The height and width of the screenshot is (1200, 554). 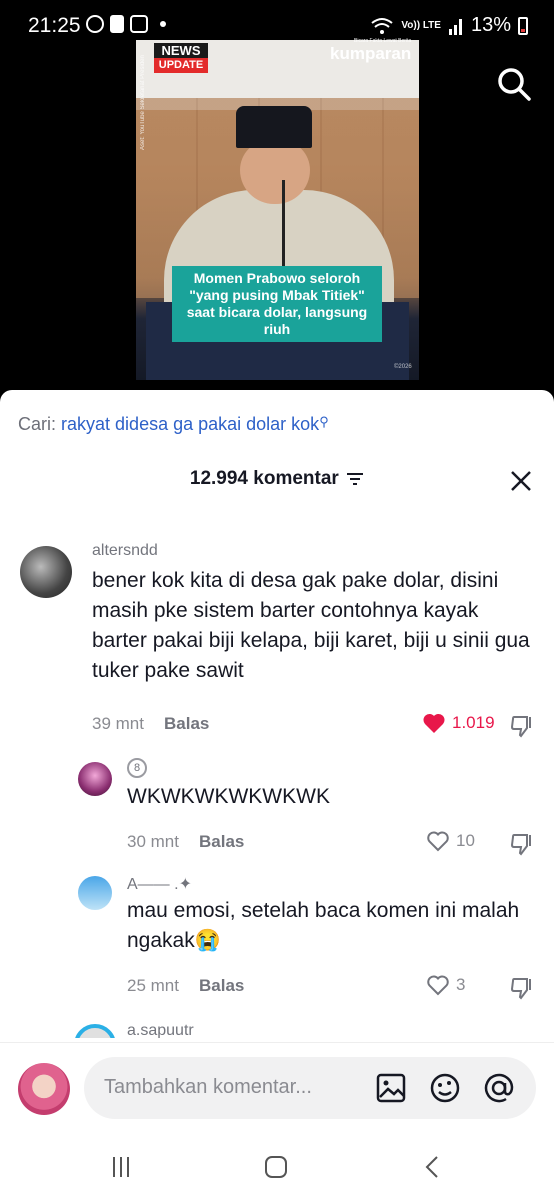 I want to click on more-notifications-dot, so click(x=163, y=24).